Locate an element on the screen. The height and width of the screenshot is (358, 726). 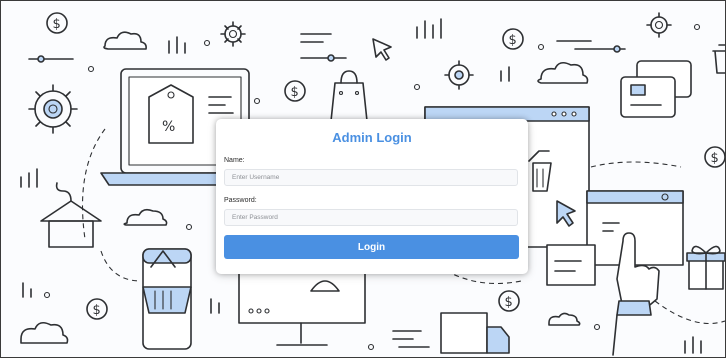
password-input is located at coordinates (371, 217).